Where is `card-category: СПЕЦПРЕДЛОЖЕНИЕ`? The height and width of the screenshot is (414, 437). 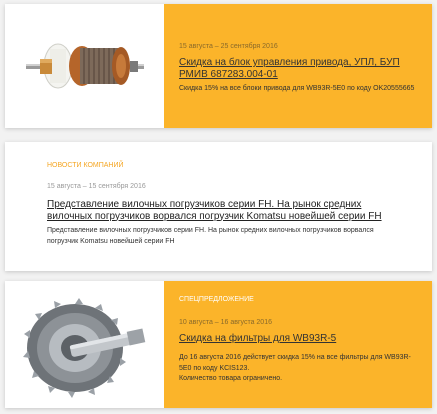
card-category: СПЕЦПРЕДЛОЖЕНИЕ is located at coordinates (216, 299).